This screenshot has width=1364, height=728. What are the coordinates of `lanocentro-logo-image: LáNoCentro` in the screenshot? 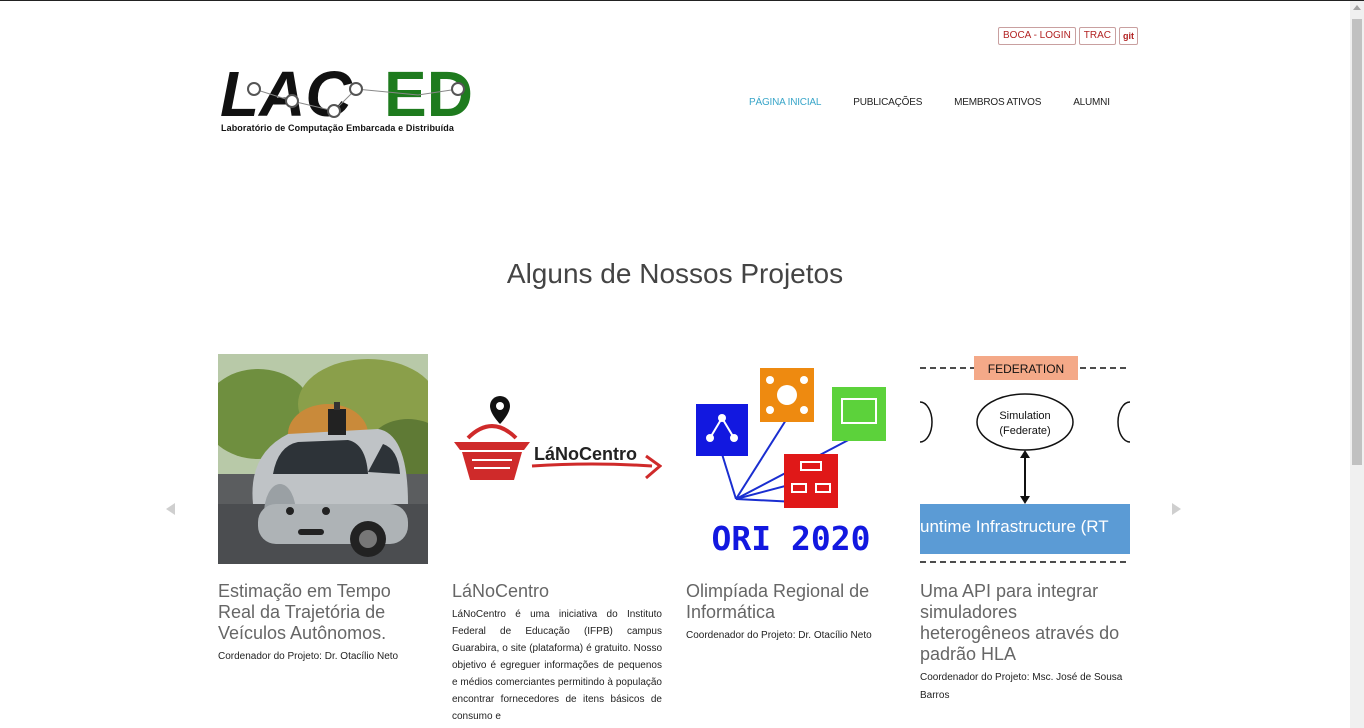 It's located at (557, 459).